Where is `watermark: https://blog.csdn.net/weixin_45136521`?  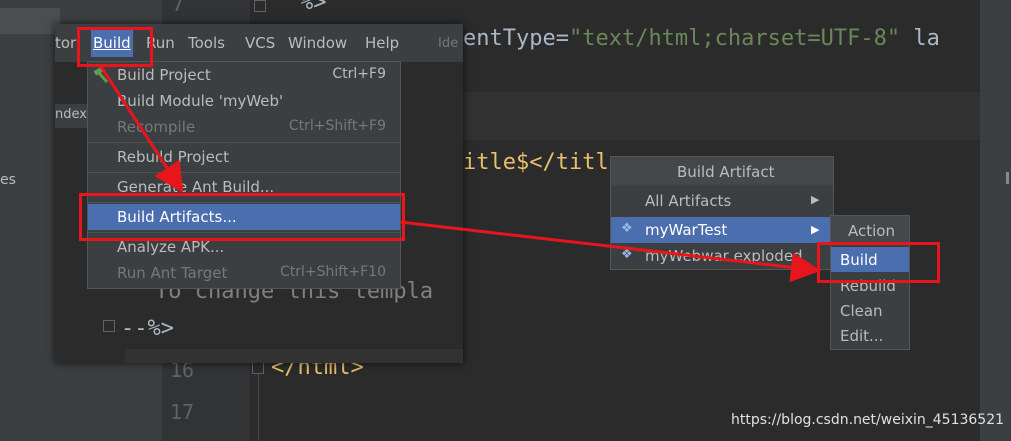
watermark: https://blog.csdn.net/weixin_45136521 is located at coordinates (868, 420).